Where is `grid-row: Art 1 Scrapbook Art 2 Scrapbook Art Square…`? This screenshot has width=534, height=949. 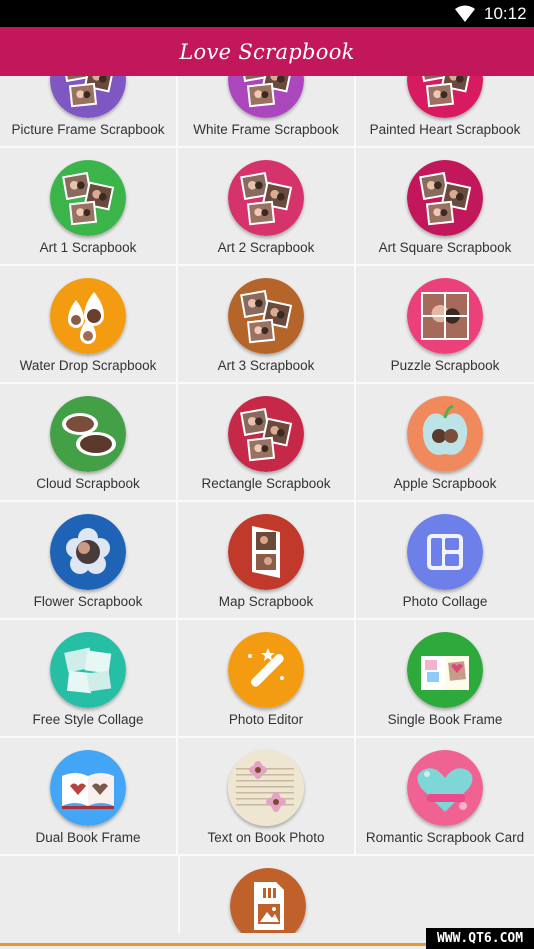
grid-row: Art 1 Scrapbook Art 2 Scrapbook Art Square… is located at coordinates (267, 207).